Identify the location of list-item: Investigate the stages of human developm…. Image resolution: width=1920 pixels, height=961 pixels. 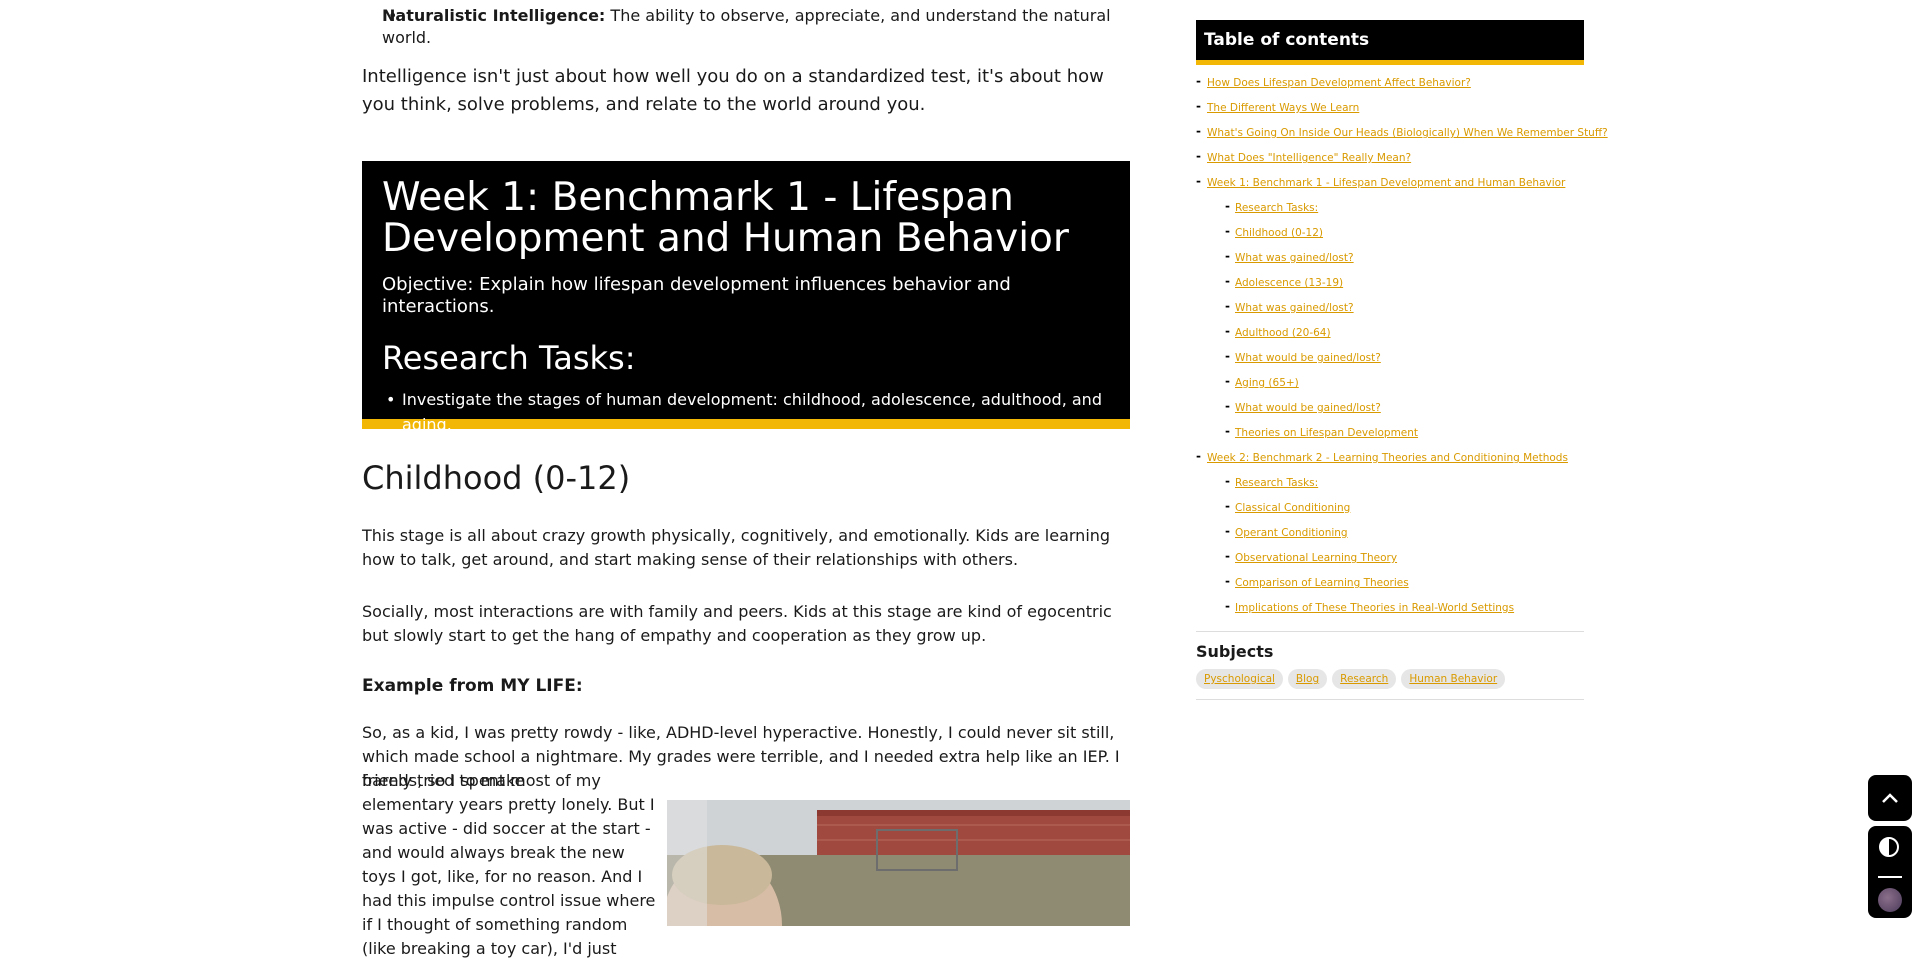
(746, 412).